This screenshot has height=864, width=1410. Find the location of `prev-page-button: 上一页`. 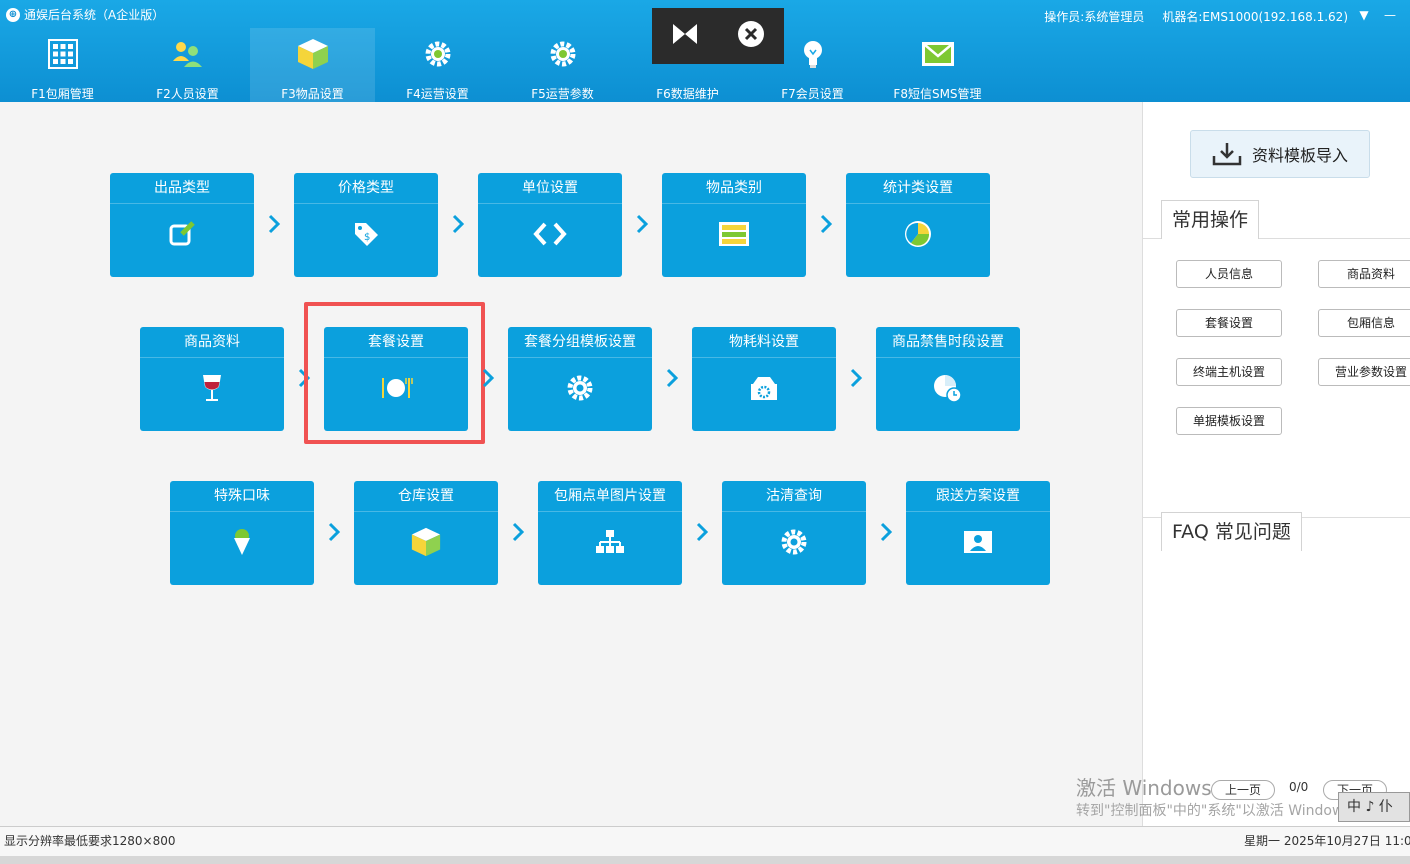

prev-page-button: 上一页 is located at coordinates (1243, 790).